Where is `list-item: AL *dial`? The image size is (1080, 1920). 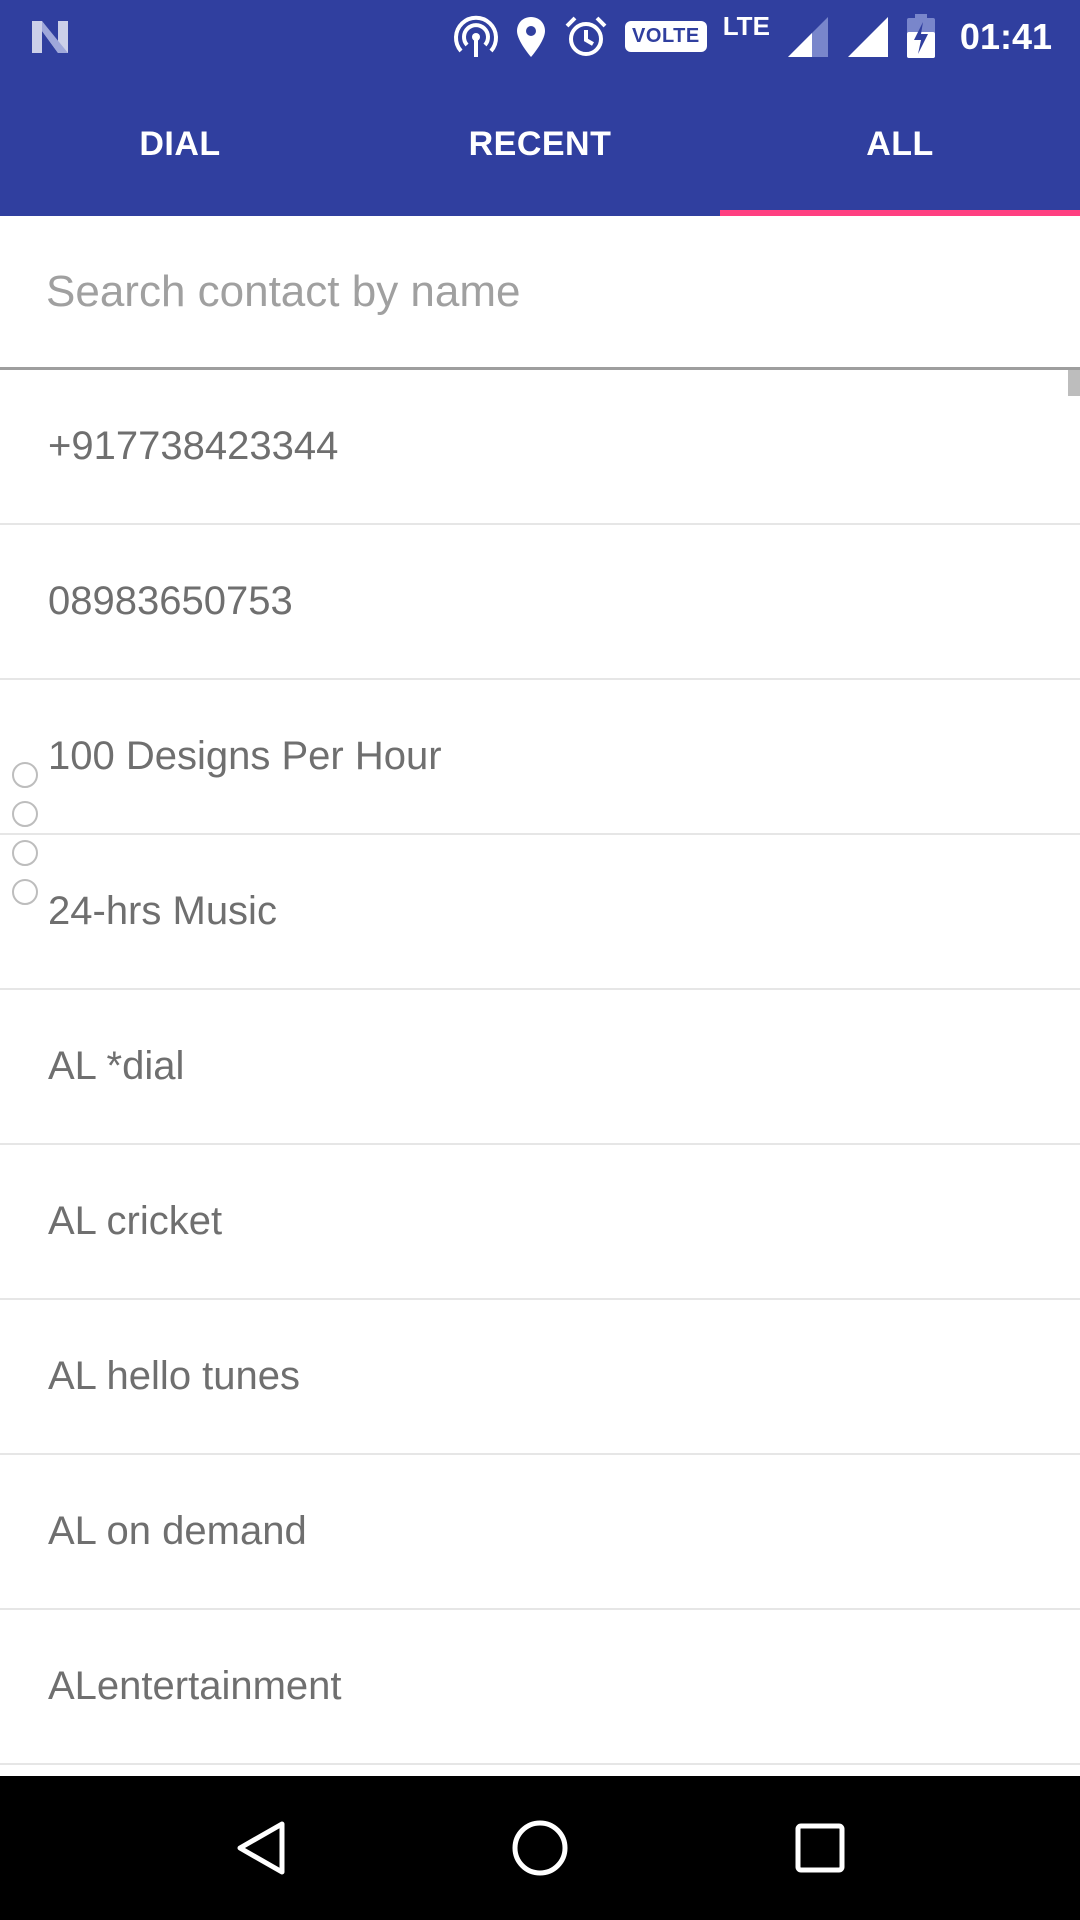
list-item: AL *dial is located at coordinates (540, 1067).